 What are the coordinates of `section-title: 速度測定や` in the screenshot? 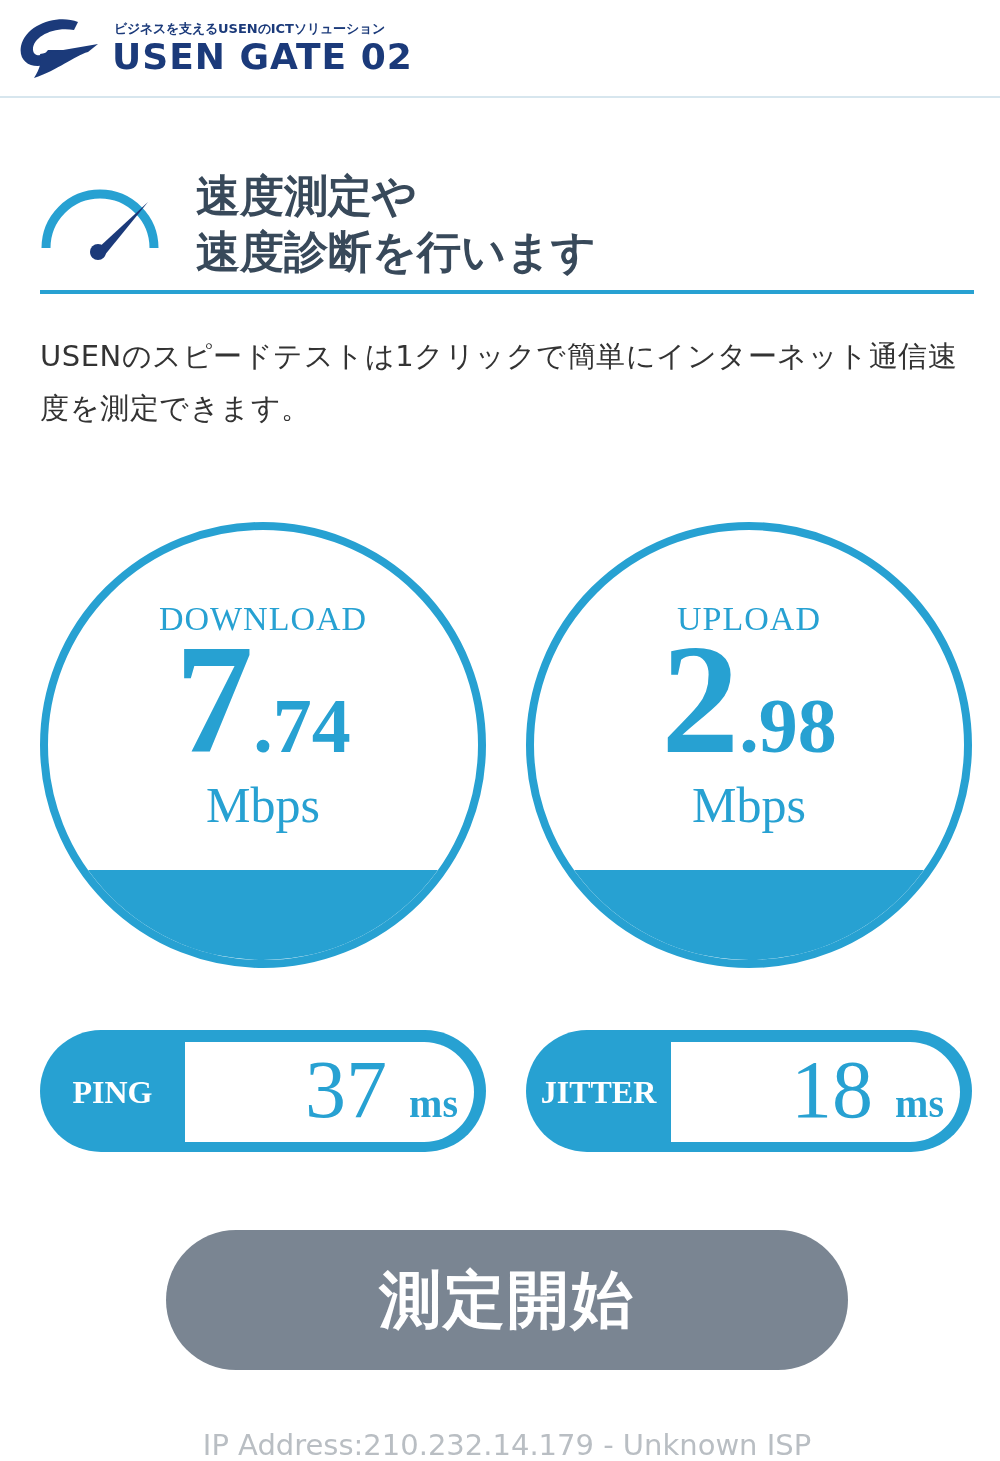 It's located at (307, 196).